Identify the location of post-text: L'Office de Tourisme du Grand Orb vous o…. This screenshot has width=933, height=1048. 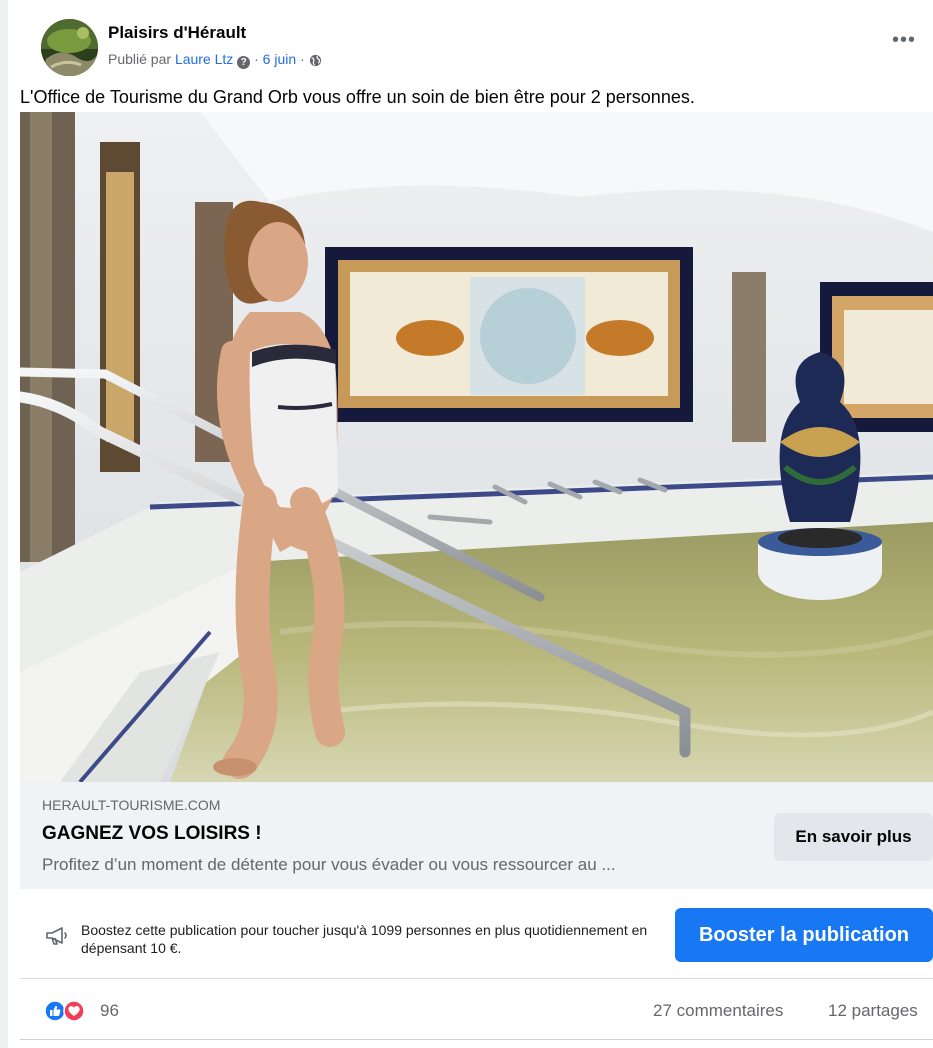
(357, 97).